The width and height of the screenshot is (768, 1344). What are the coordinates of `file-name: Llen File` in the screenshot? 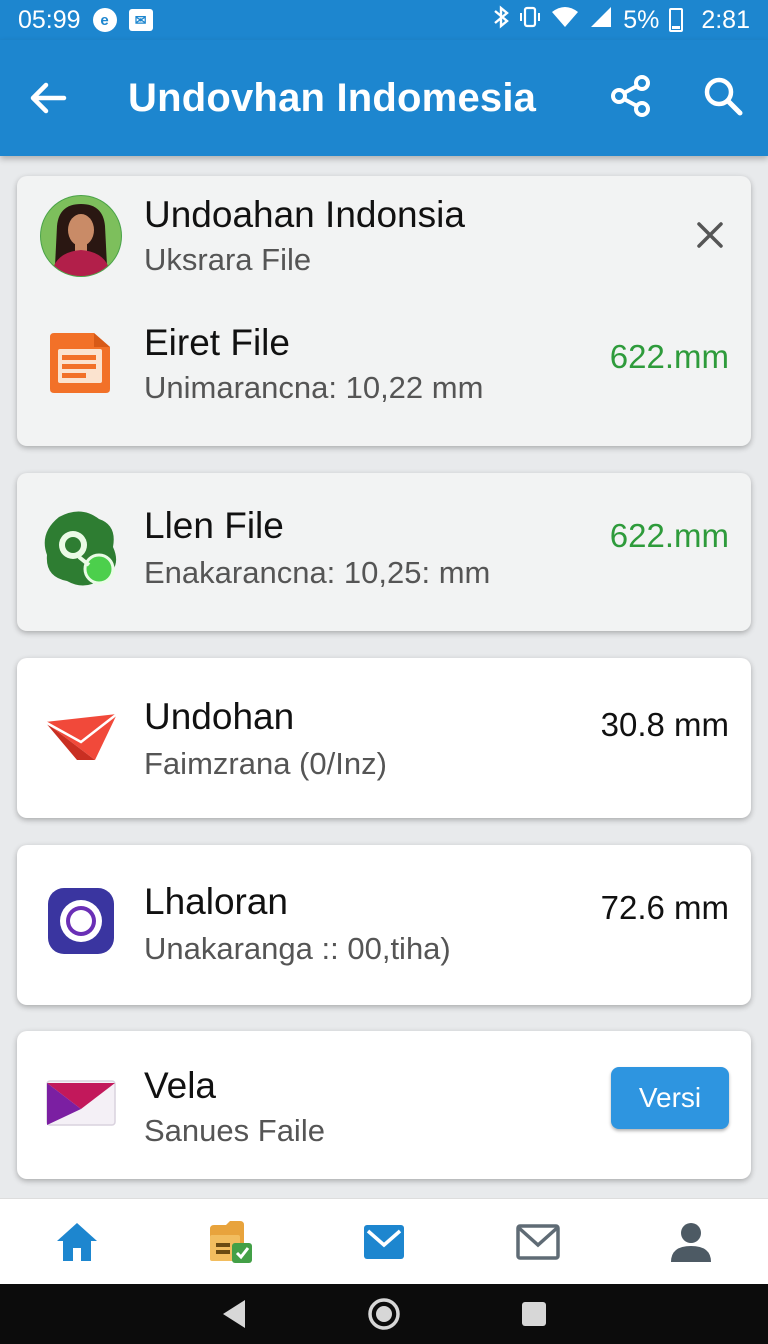 It's located at (214, 525).